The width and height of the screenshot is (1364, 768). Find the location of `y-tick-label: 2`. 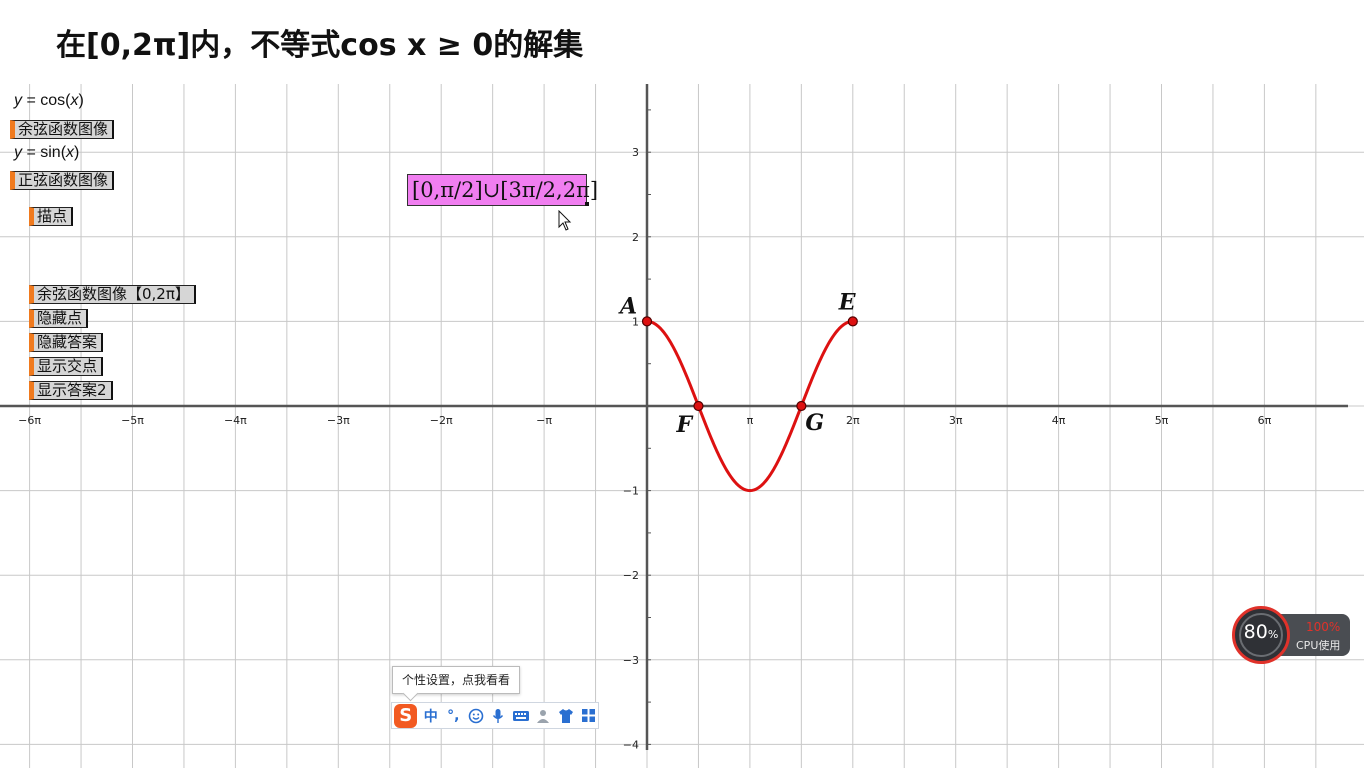

y-tick-label: 2 is located at coordinates (635, 237).